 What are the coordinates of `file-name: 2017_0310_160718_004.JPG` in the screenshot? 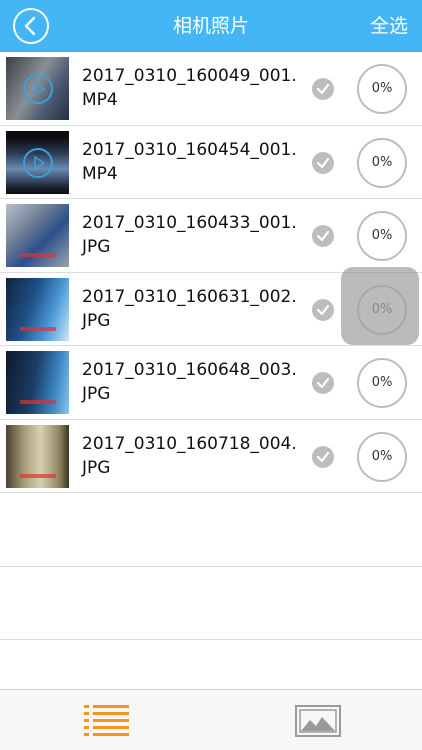 It's located at (189, 455).